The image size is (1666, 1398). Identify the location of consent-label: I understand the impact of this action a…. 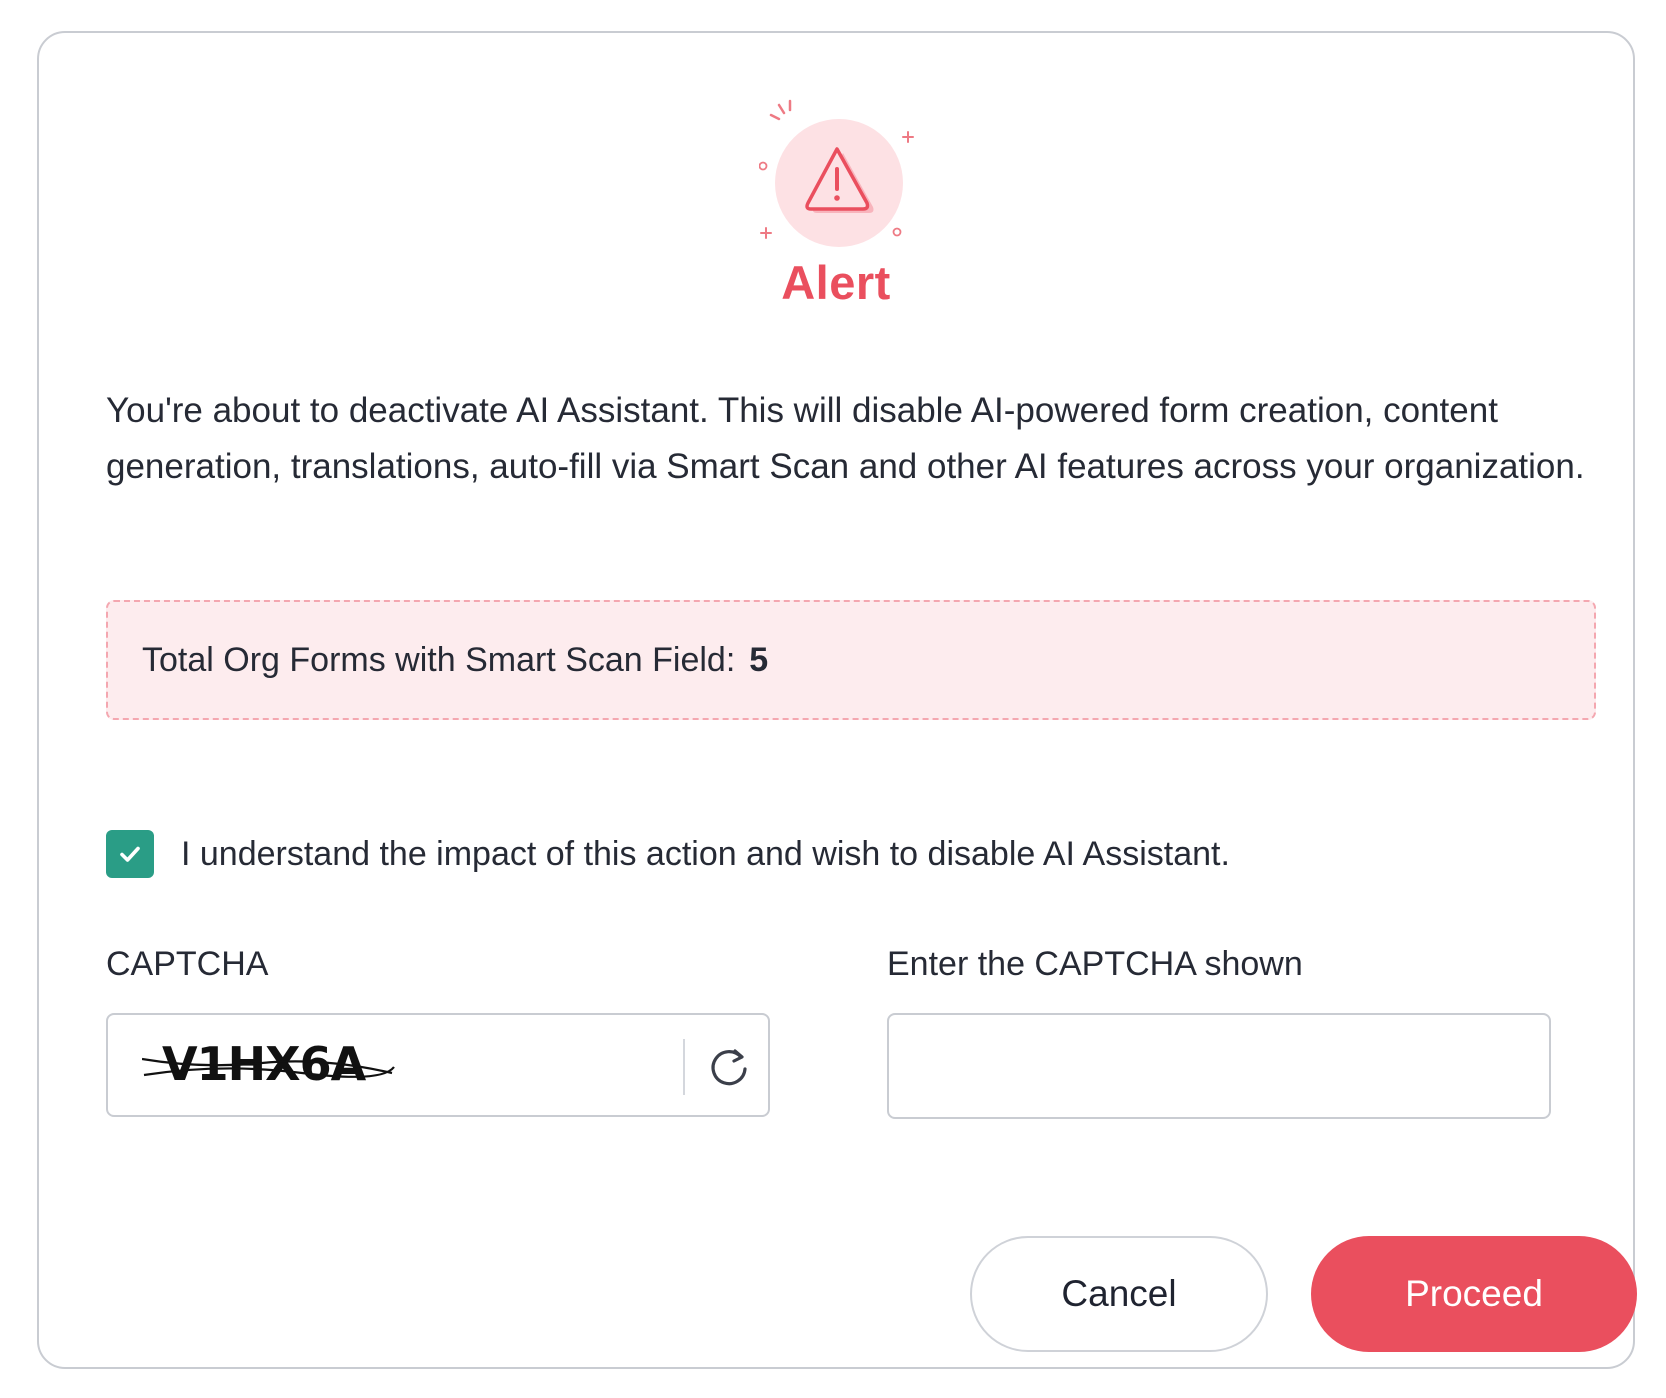
(705, 854).